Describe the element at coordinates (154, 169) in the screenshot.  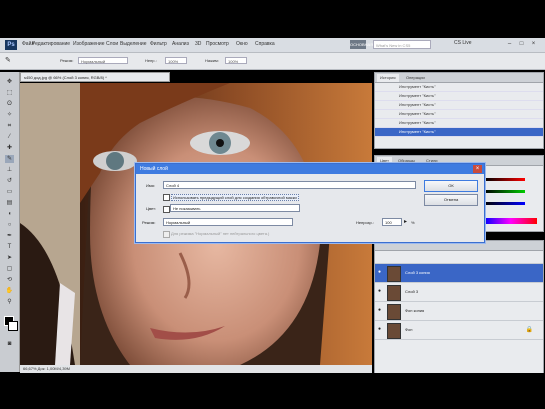
I see `dialog-title: Новый слой` at that location.